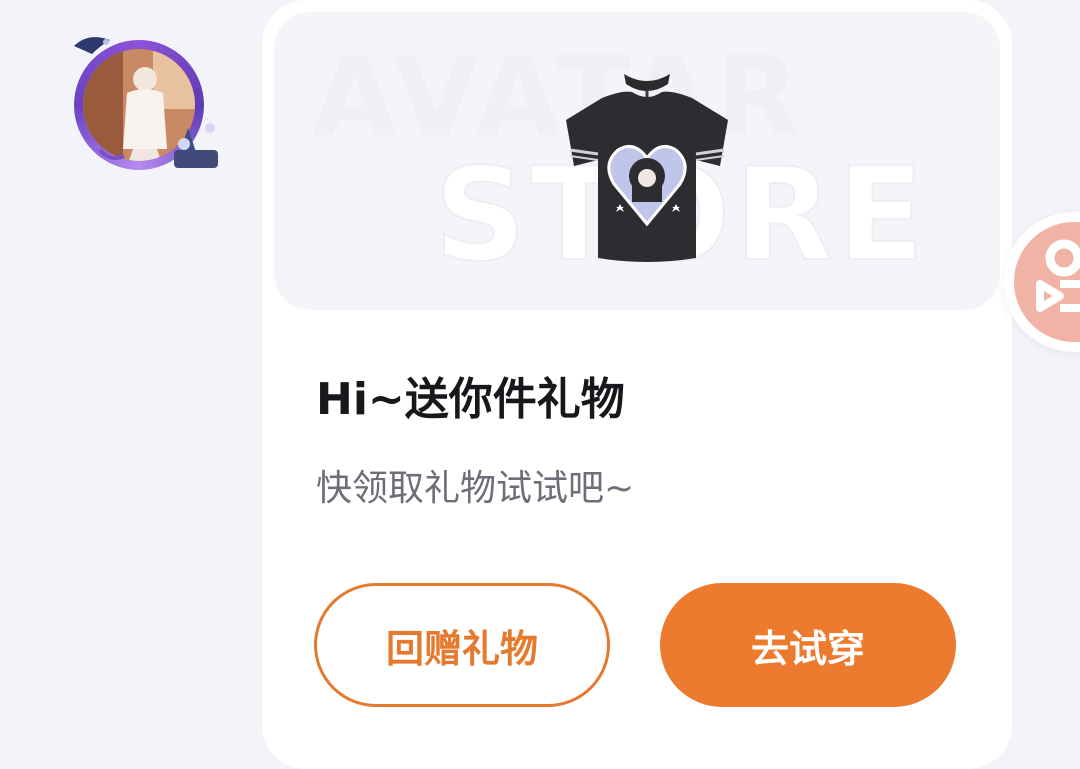  I want to click on return-gift-button: 回赠礼物, so click(462, 645).